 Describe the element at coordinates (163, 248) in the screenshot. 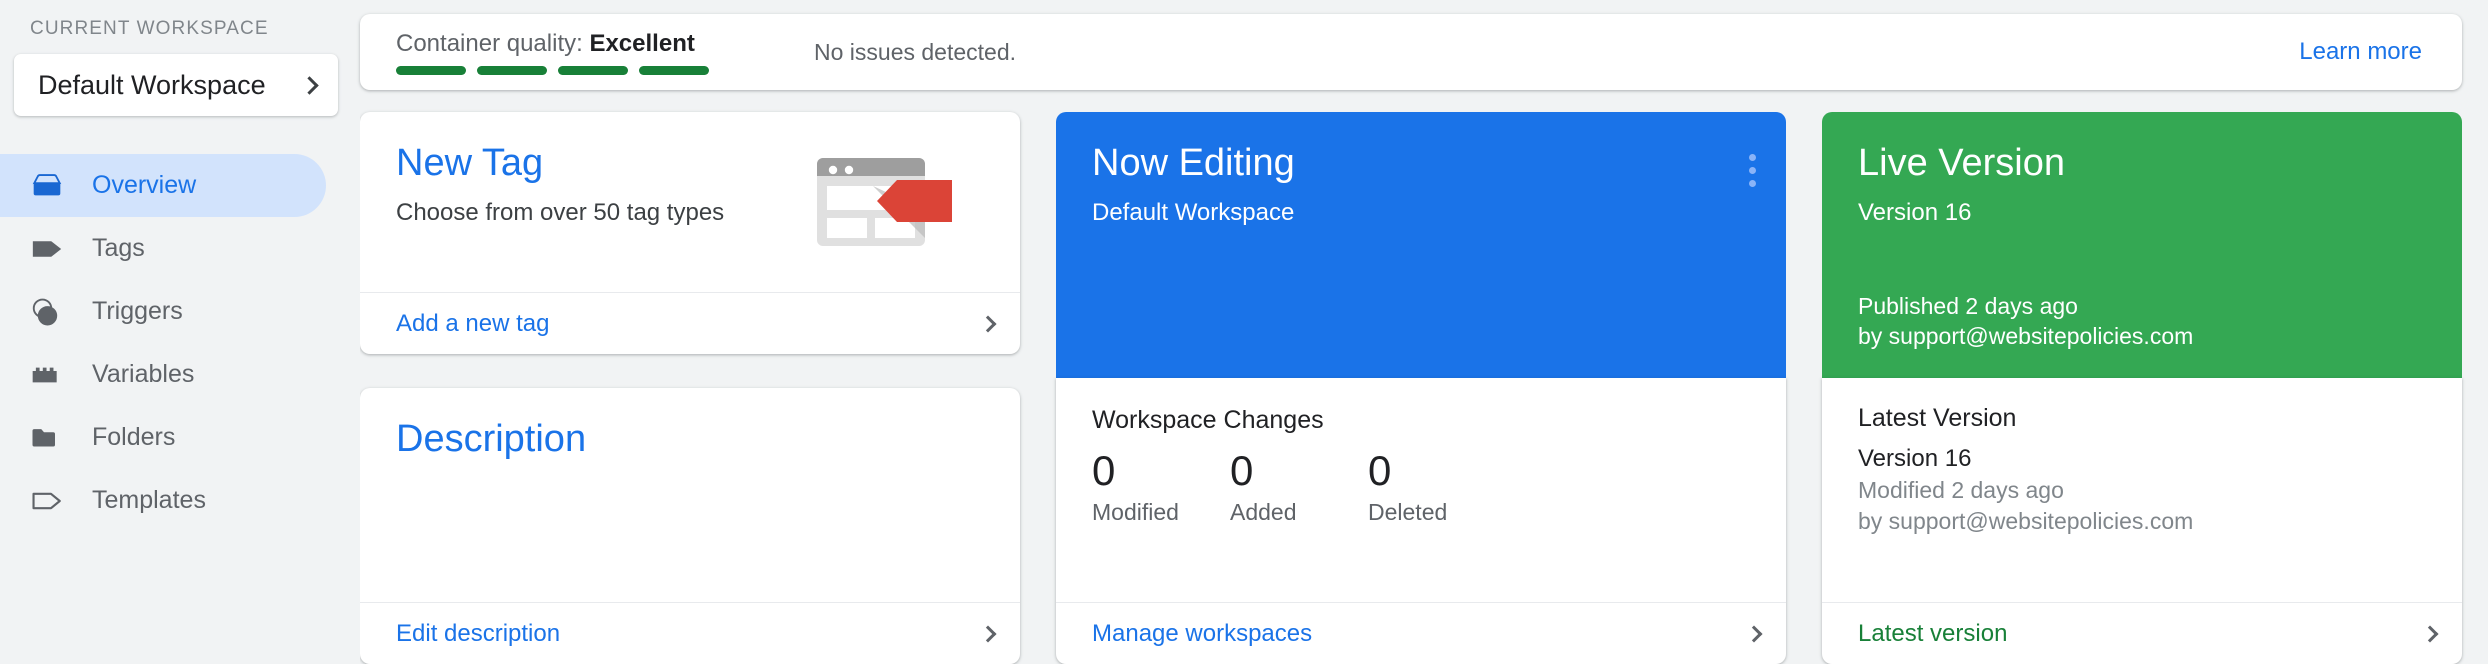

I see `sidebar-item-tags: Tags` at that location.